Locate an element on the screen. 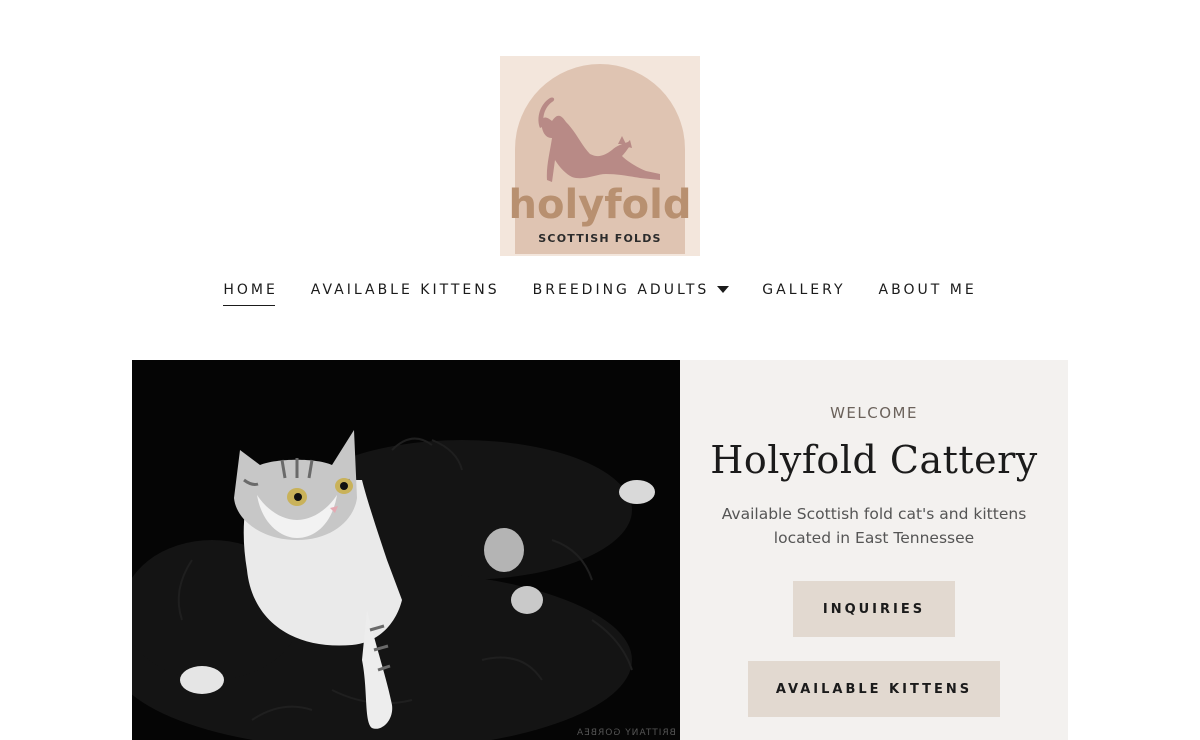 Image resolution: width=1200 pixels, height=740 pixels. photo-credit: BRITTANY GORBEA is located at coordinates (626, 733).